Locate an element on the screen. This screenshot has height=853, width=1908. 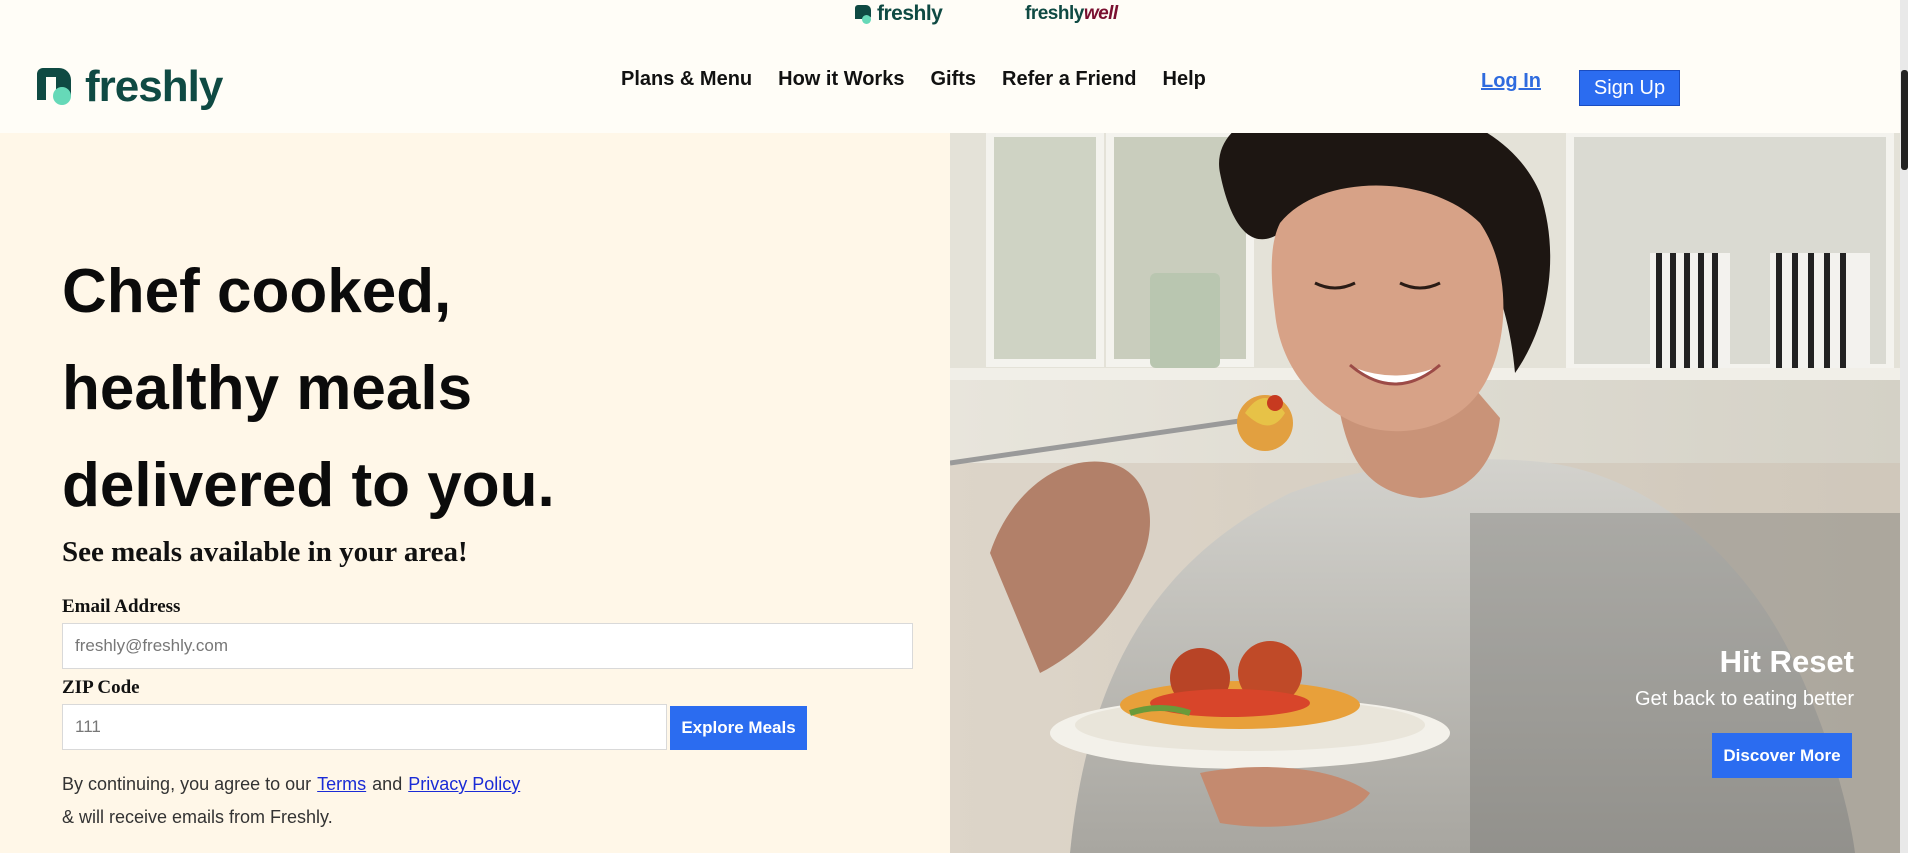
login-link: Log In is located at coordinates (1511, 81).